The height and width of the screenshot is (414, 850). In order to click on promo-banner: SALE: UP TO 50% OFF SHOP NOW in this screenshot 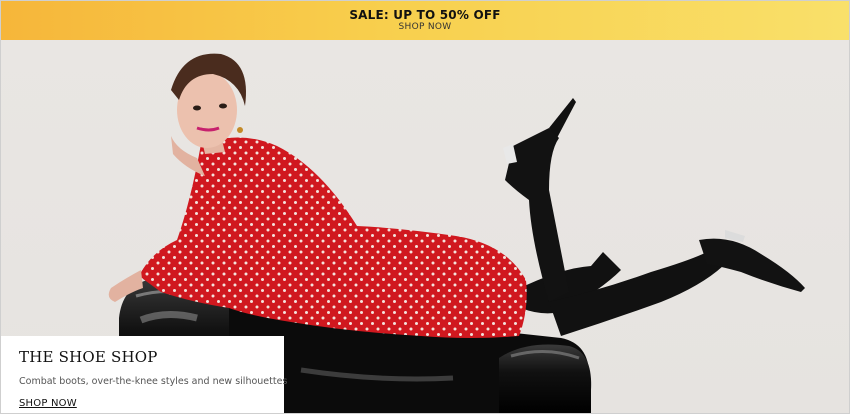, I will do `click(425, 20)`.